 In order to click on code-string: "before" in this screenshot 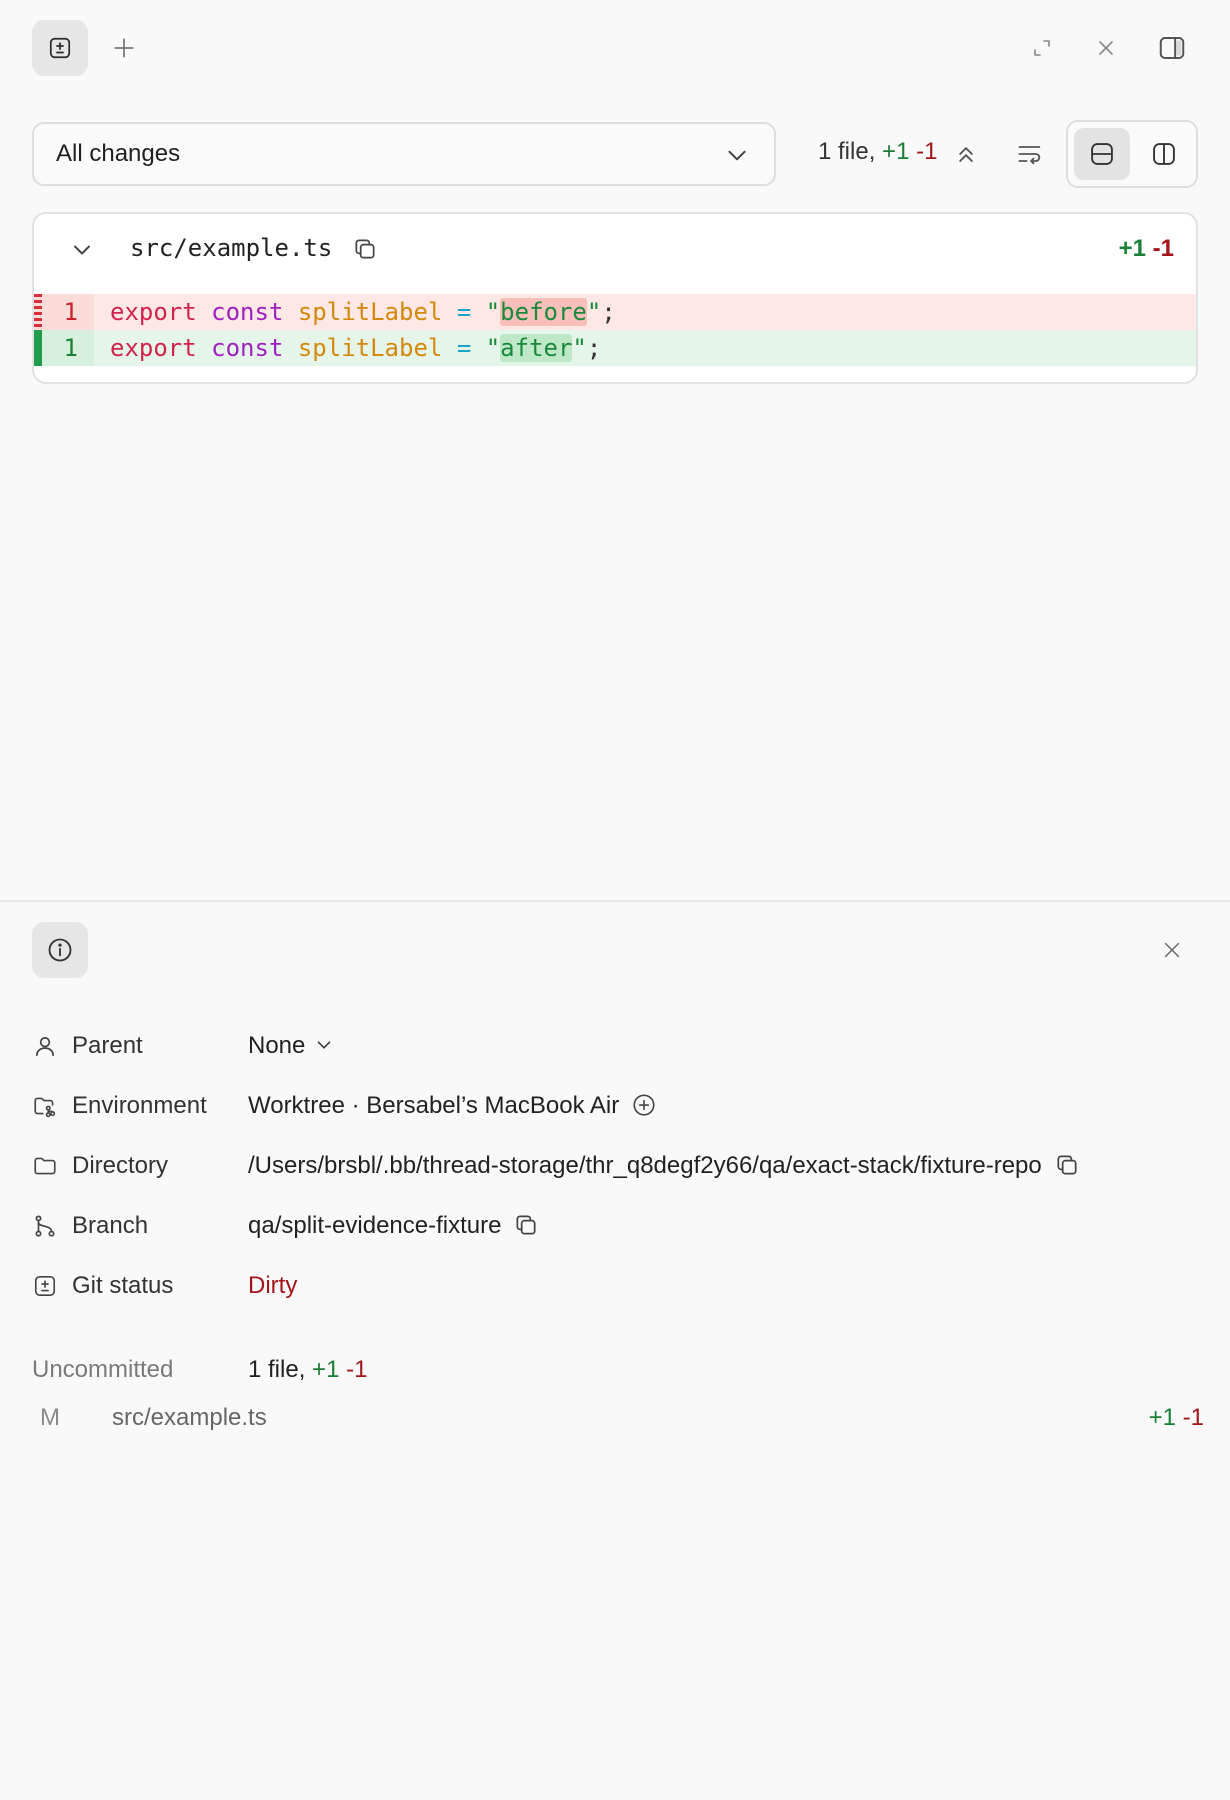, I will do `click(543, 312)`.